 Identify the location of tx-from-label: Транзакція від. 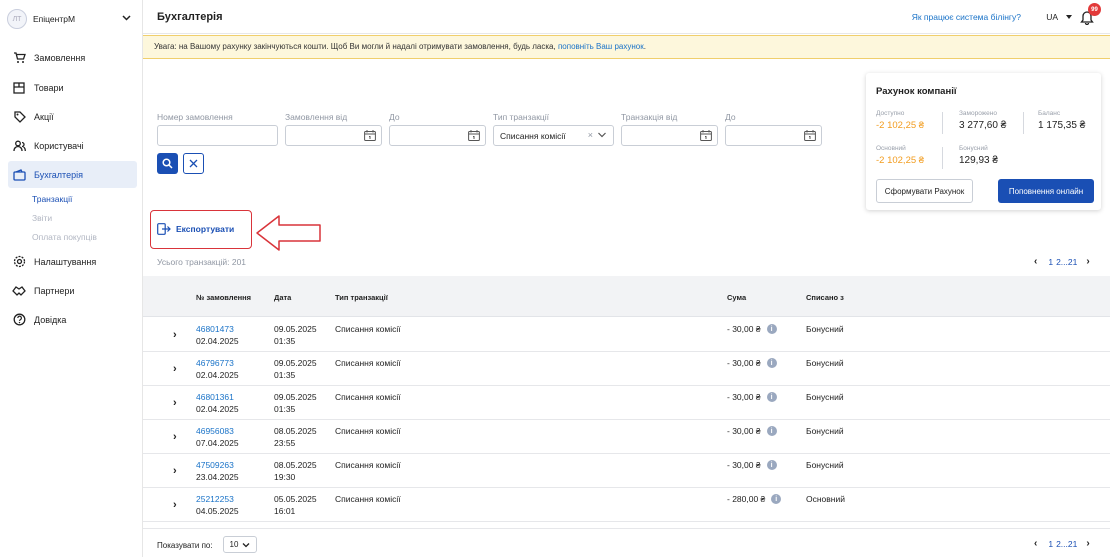
(649, 117).